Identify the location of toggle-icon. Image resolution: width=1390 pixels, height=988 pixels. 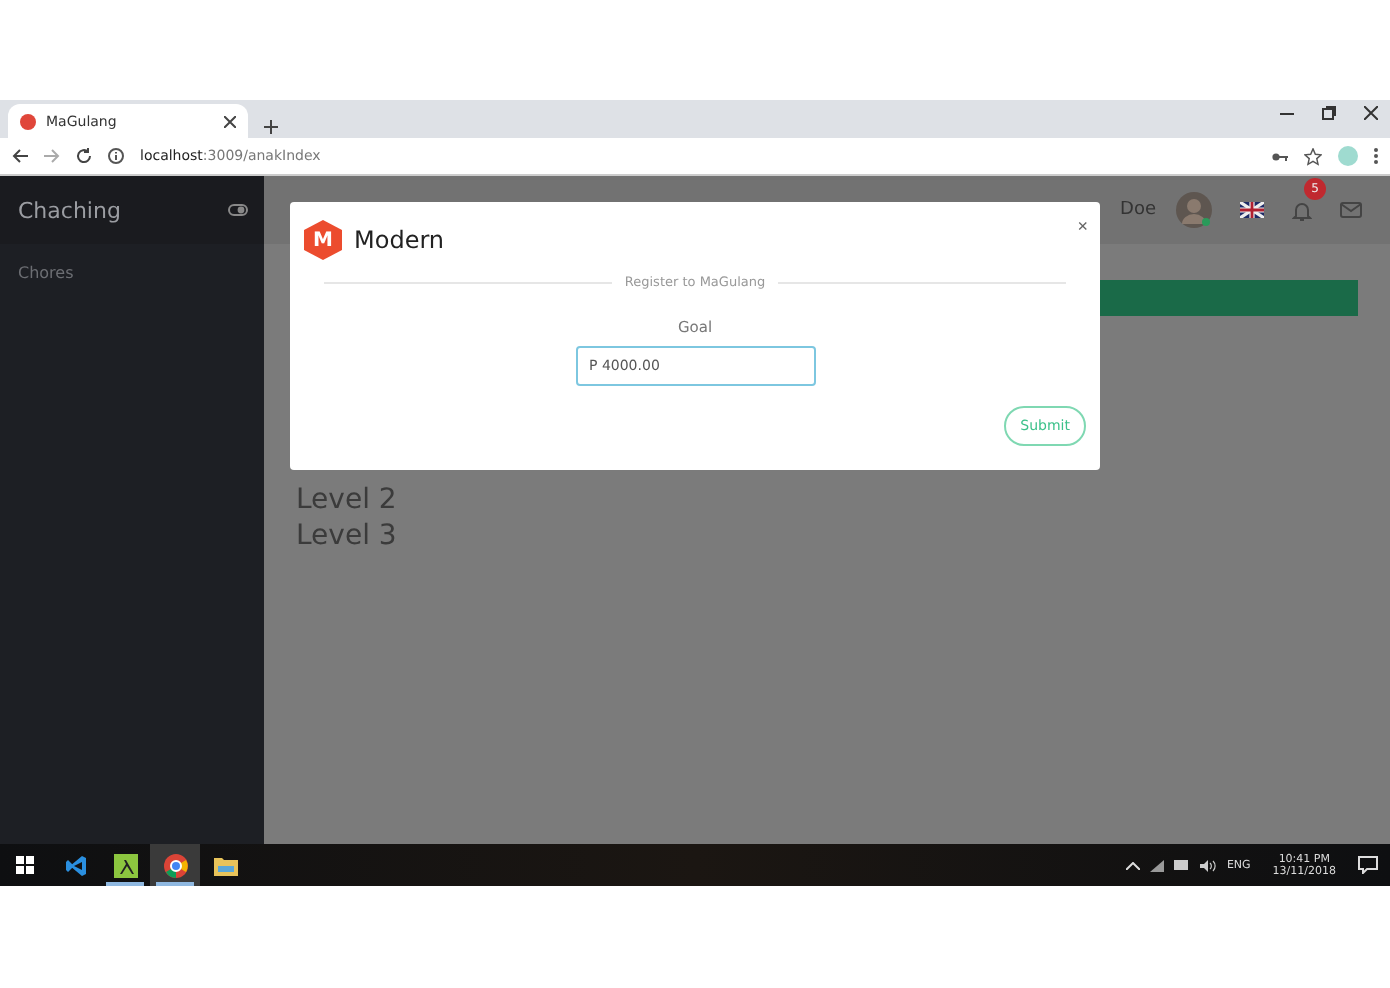
(238, 210).